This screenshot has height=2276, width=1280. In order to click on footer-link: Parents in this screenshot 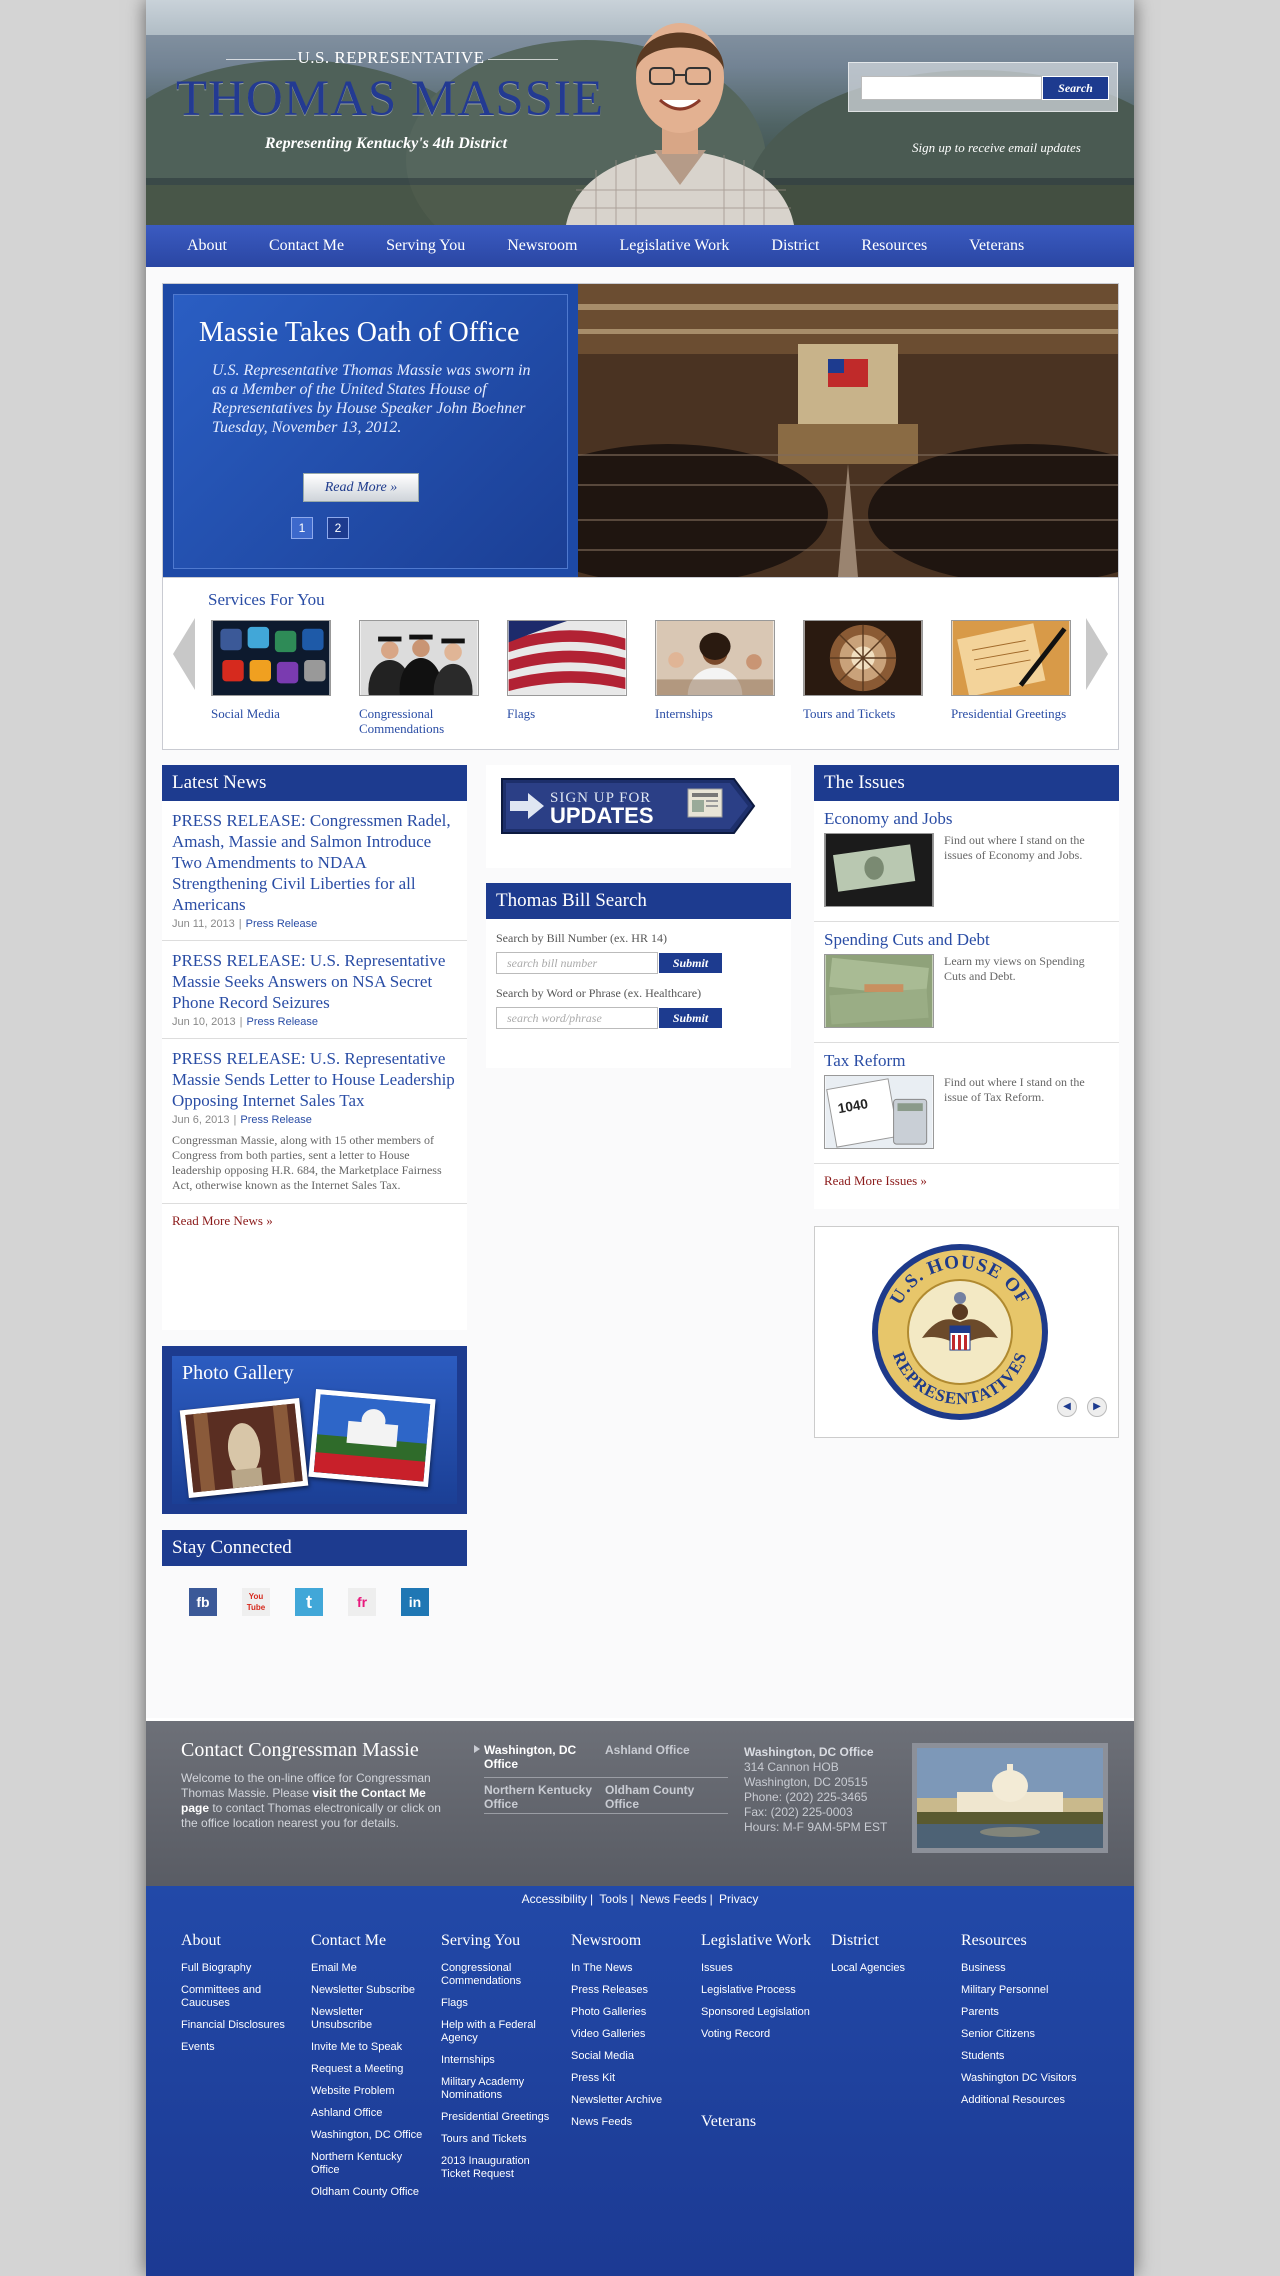, I will do `click(1026, 2012)`.